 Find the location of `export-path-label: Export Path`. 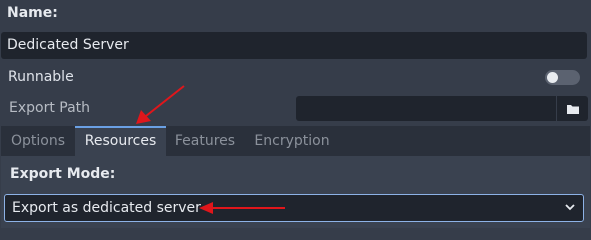

export-path-label: Export Path is located at coordinates (50, 108).